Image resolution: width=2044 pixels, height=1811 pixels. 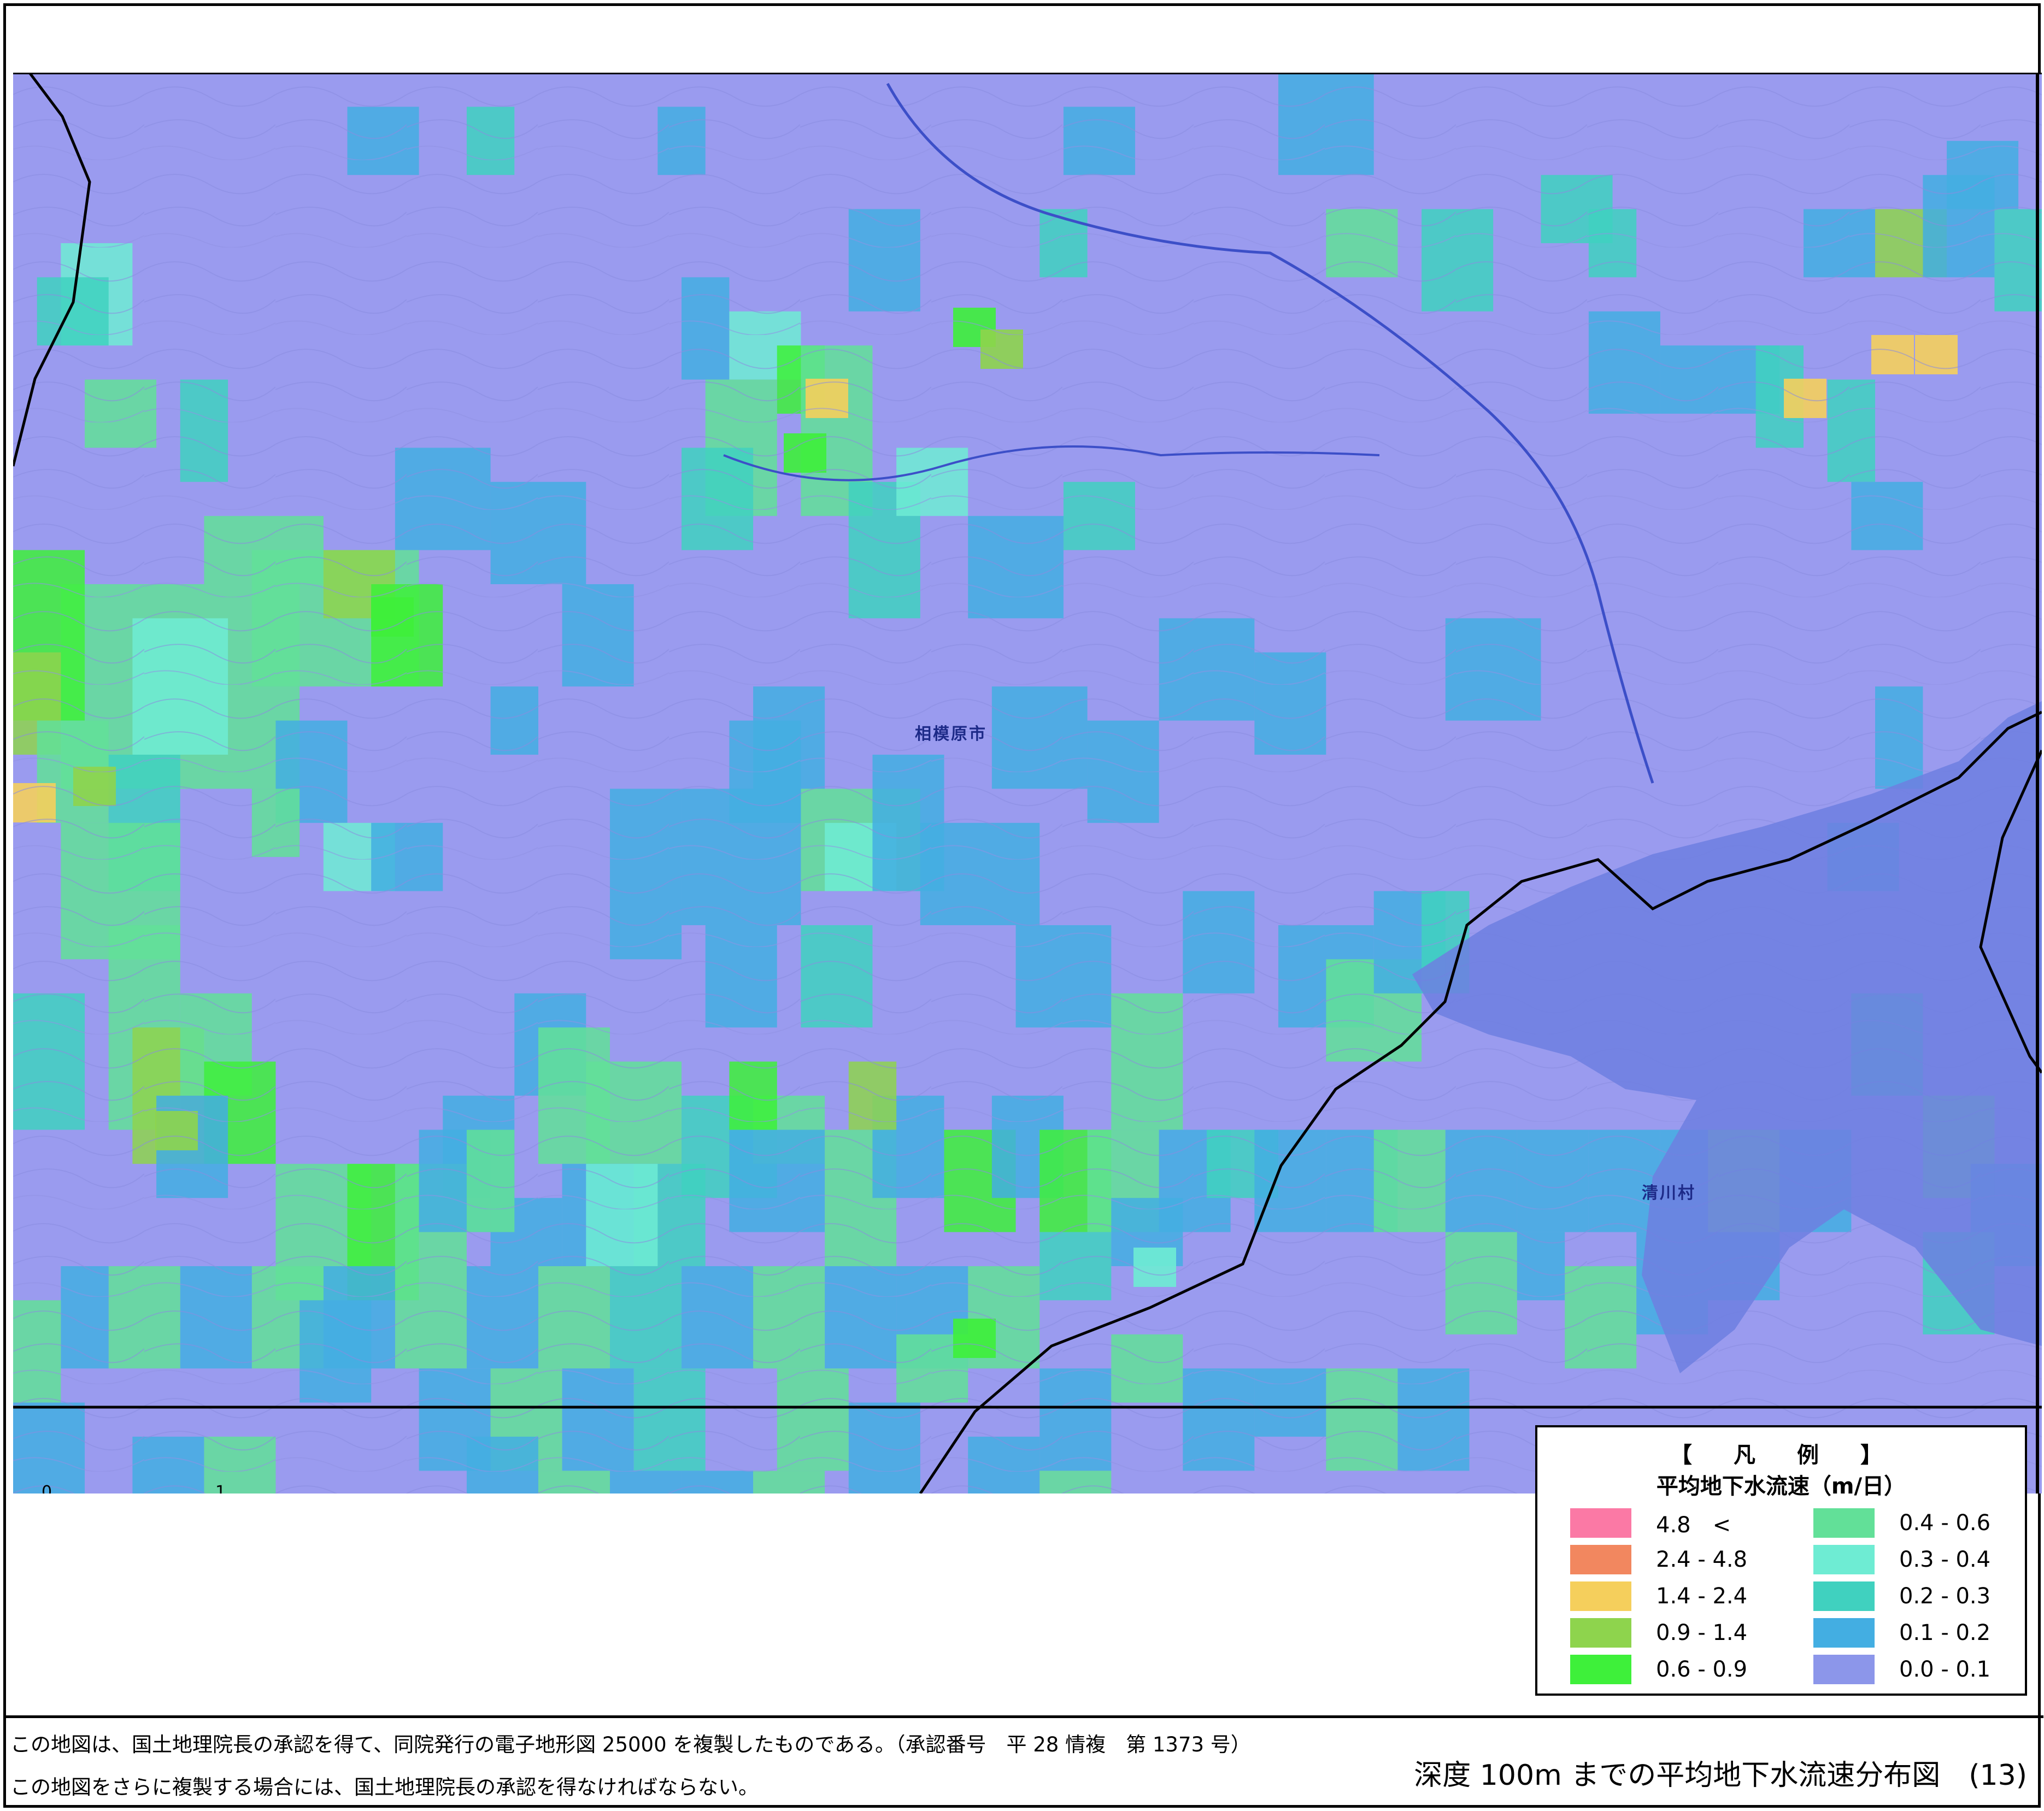 I want to click on legend-label: 0.1 - 0.2, so click(x=1945, y=1632).